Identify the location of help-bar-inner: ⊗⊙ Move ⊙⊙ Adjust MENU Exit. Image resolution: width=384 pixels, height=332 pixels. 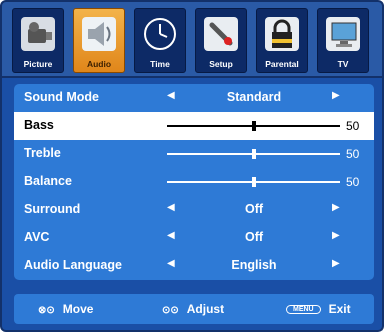
(194, 309).